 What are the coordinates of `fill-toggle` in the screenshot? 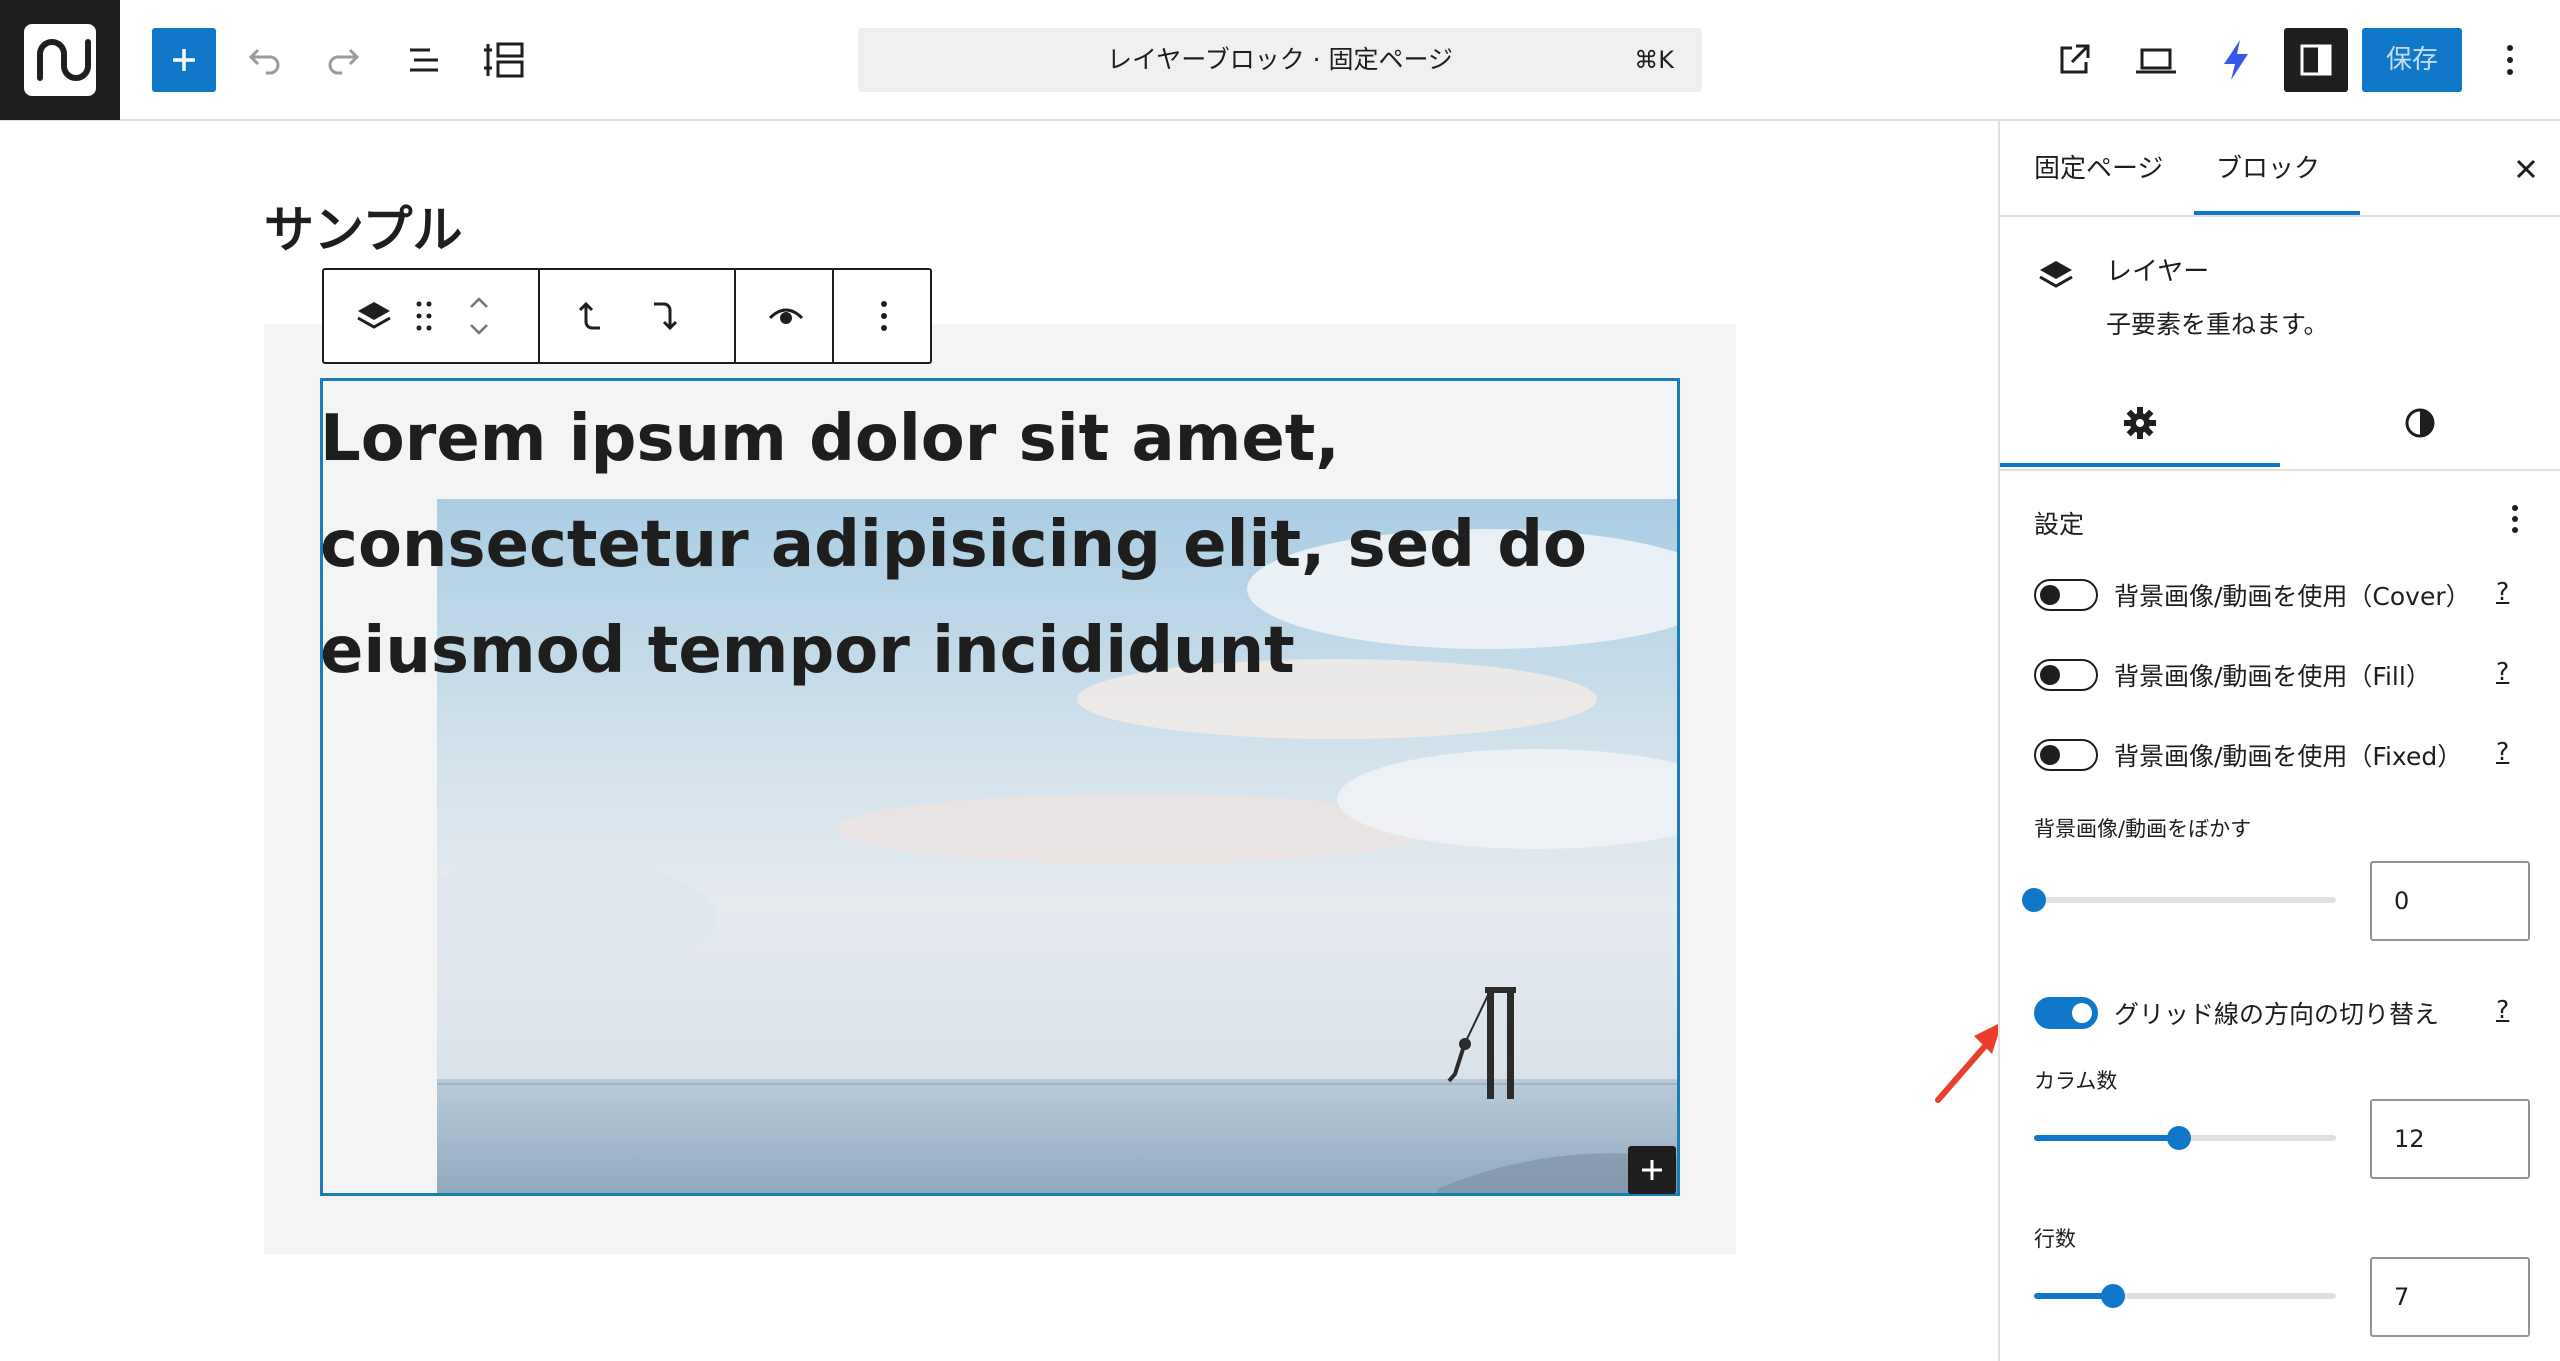 It's located at (2066, 675).